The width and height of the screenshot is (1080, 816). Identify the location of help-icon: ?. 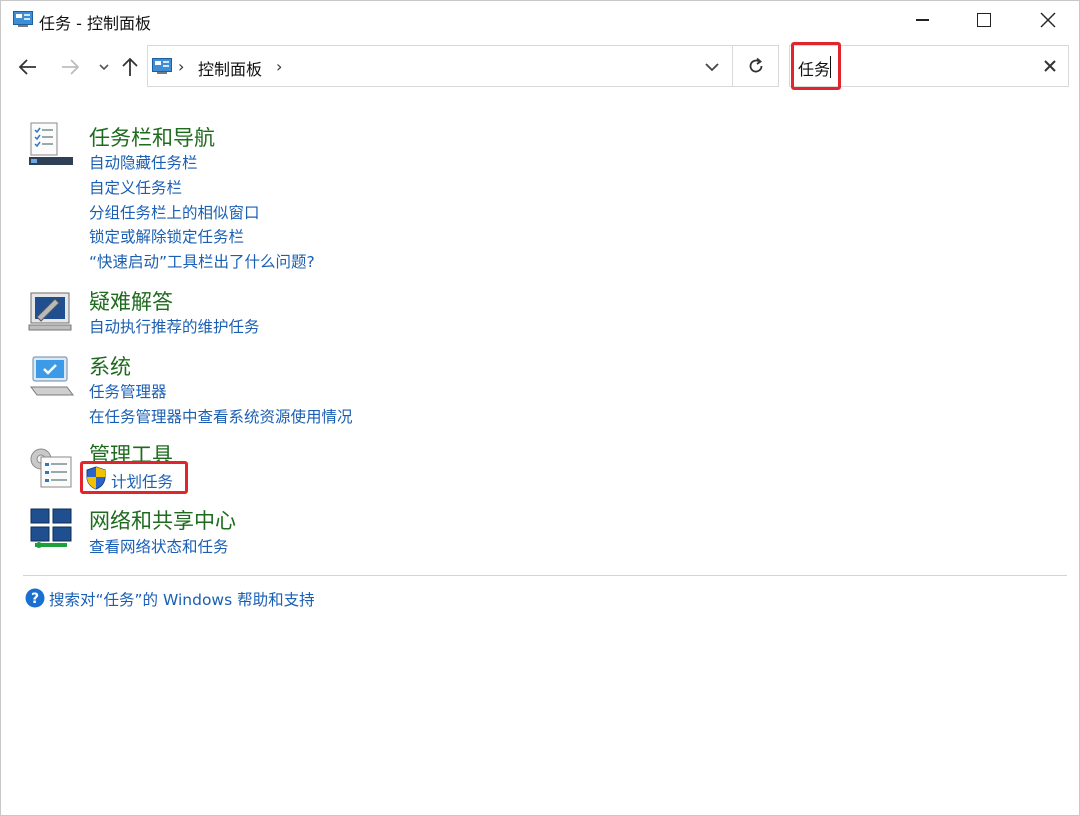
(35, 598).